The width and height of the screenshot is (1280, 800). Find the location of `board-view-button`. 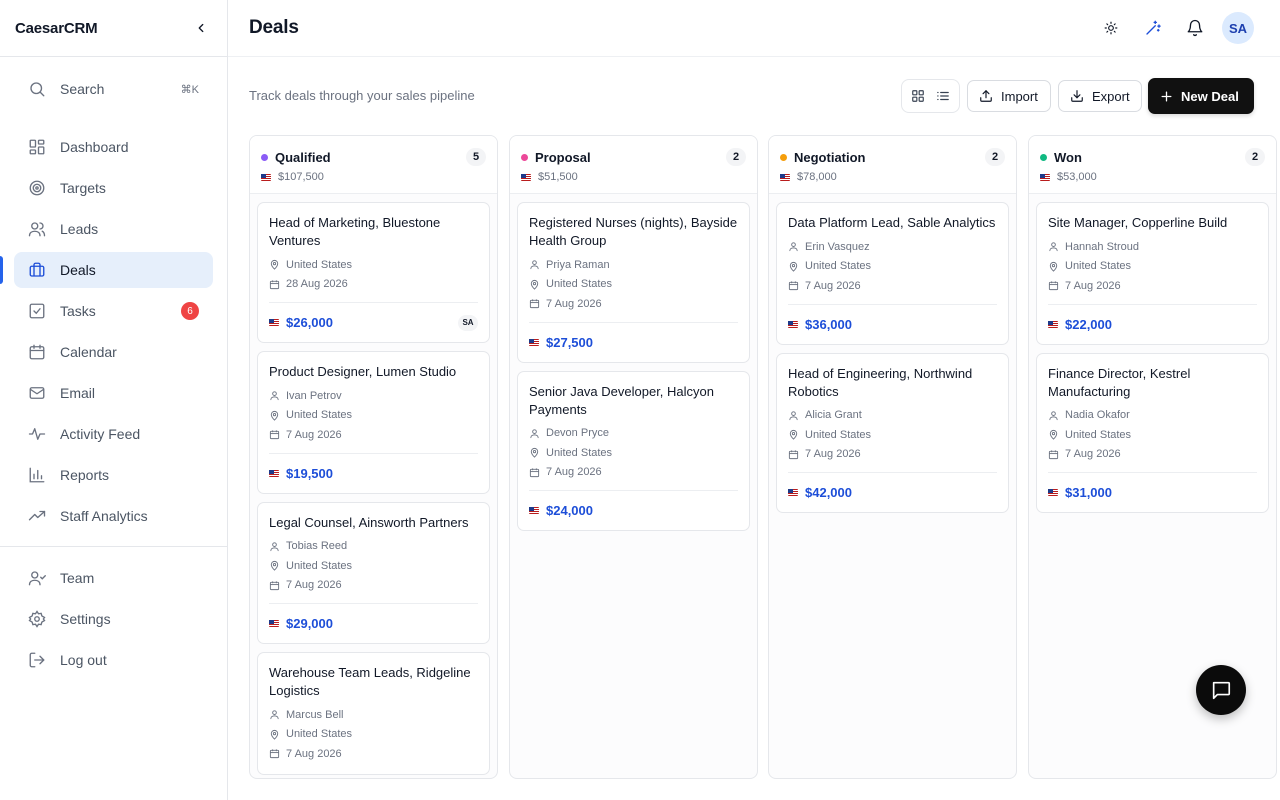

board-view-button is located at coordinates (918, 96).